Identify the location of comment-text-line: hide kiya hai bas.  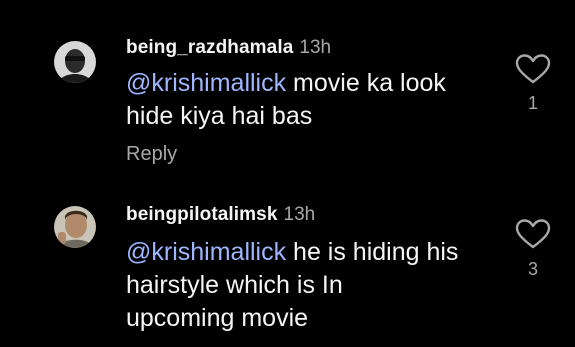
(219, 116).